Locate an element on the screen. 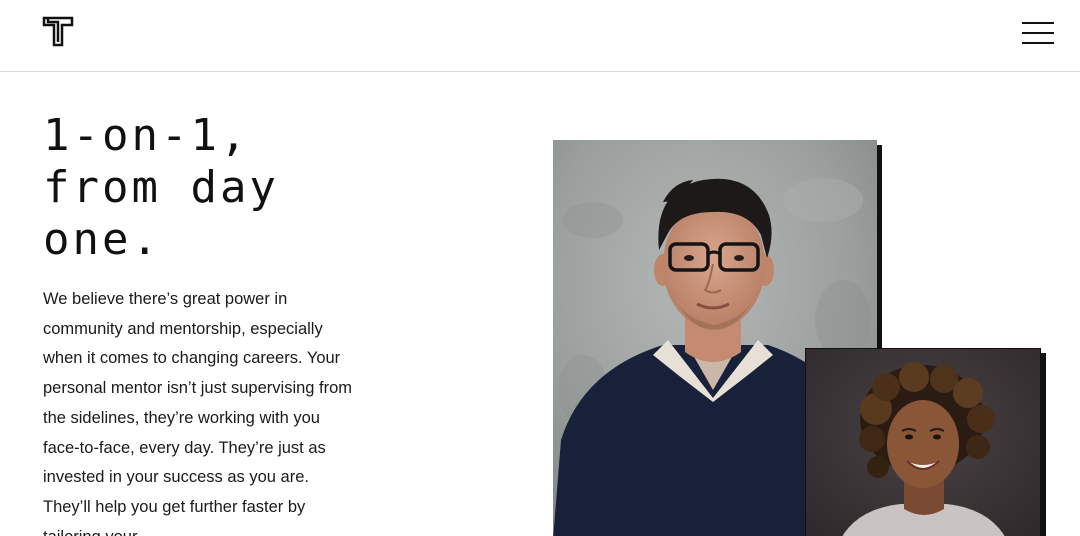  site-header is located at coordinates (540, 36).